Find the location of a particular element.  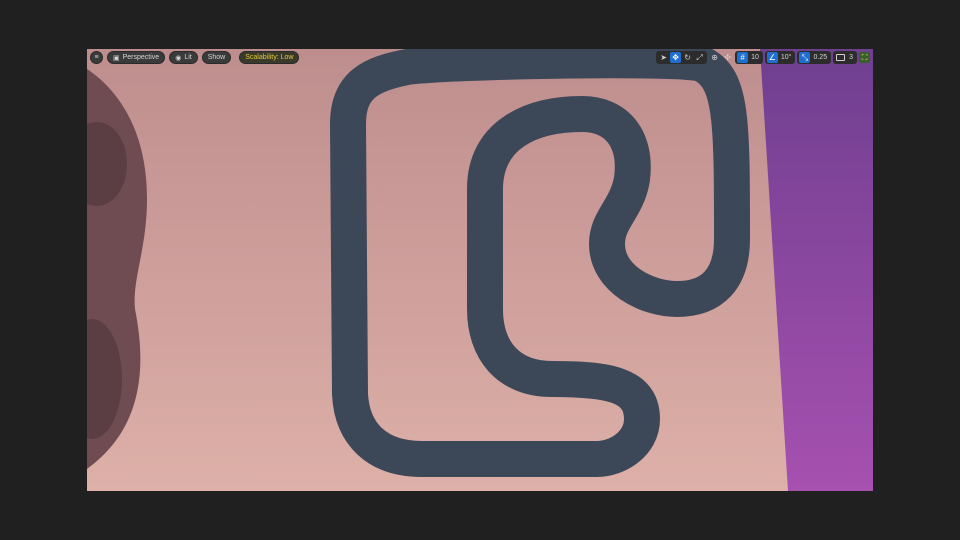

perspective-icon: ▣ is located at coordinates (116, 58).